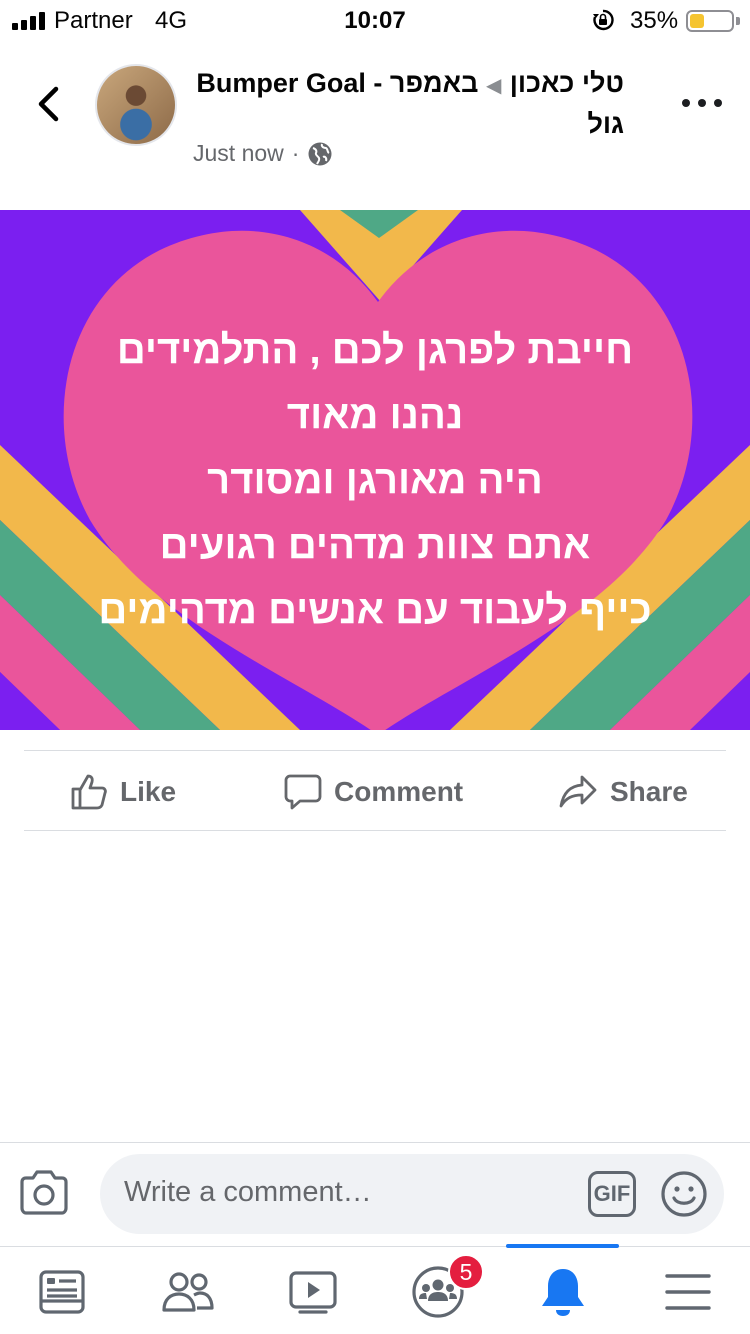 The width and height of the screenshot is (750, 1334). Describe the element at coordinates (404, 103) in the screenshot. I see `post-header-title: טלי כאכון ▶ באמפר - Bumper Goal גול` at that location.